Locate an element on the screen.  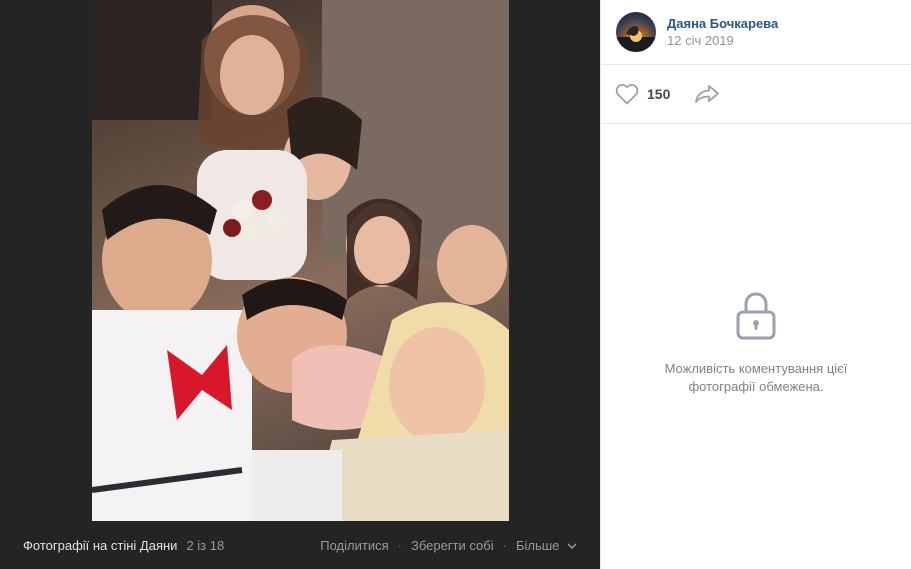
share-arrow-icon is located at coordinates (707, 94).